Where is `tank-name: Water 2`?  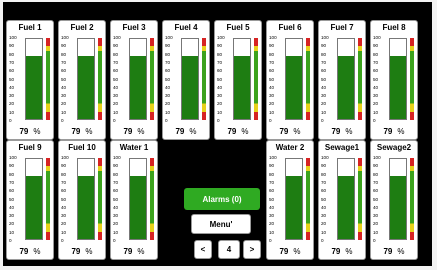
tank-name: Water 2 is located at coordinates (290, 147).